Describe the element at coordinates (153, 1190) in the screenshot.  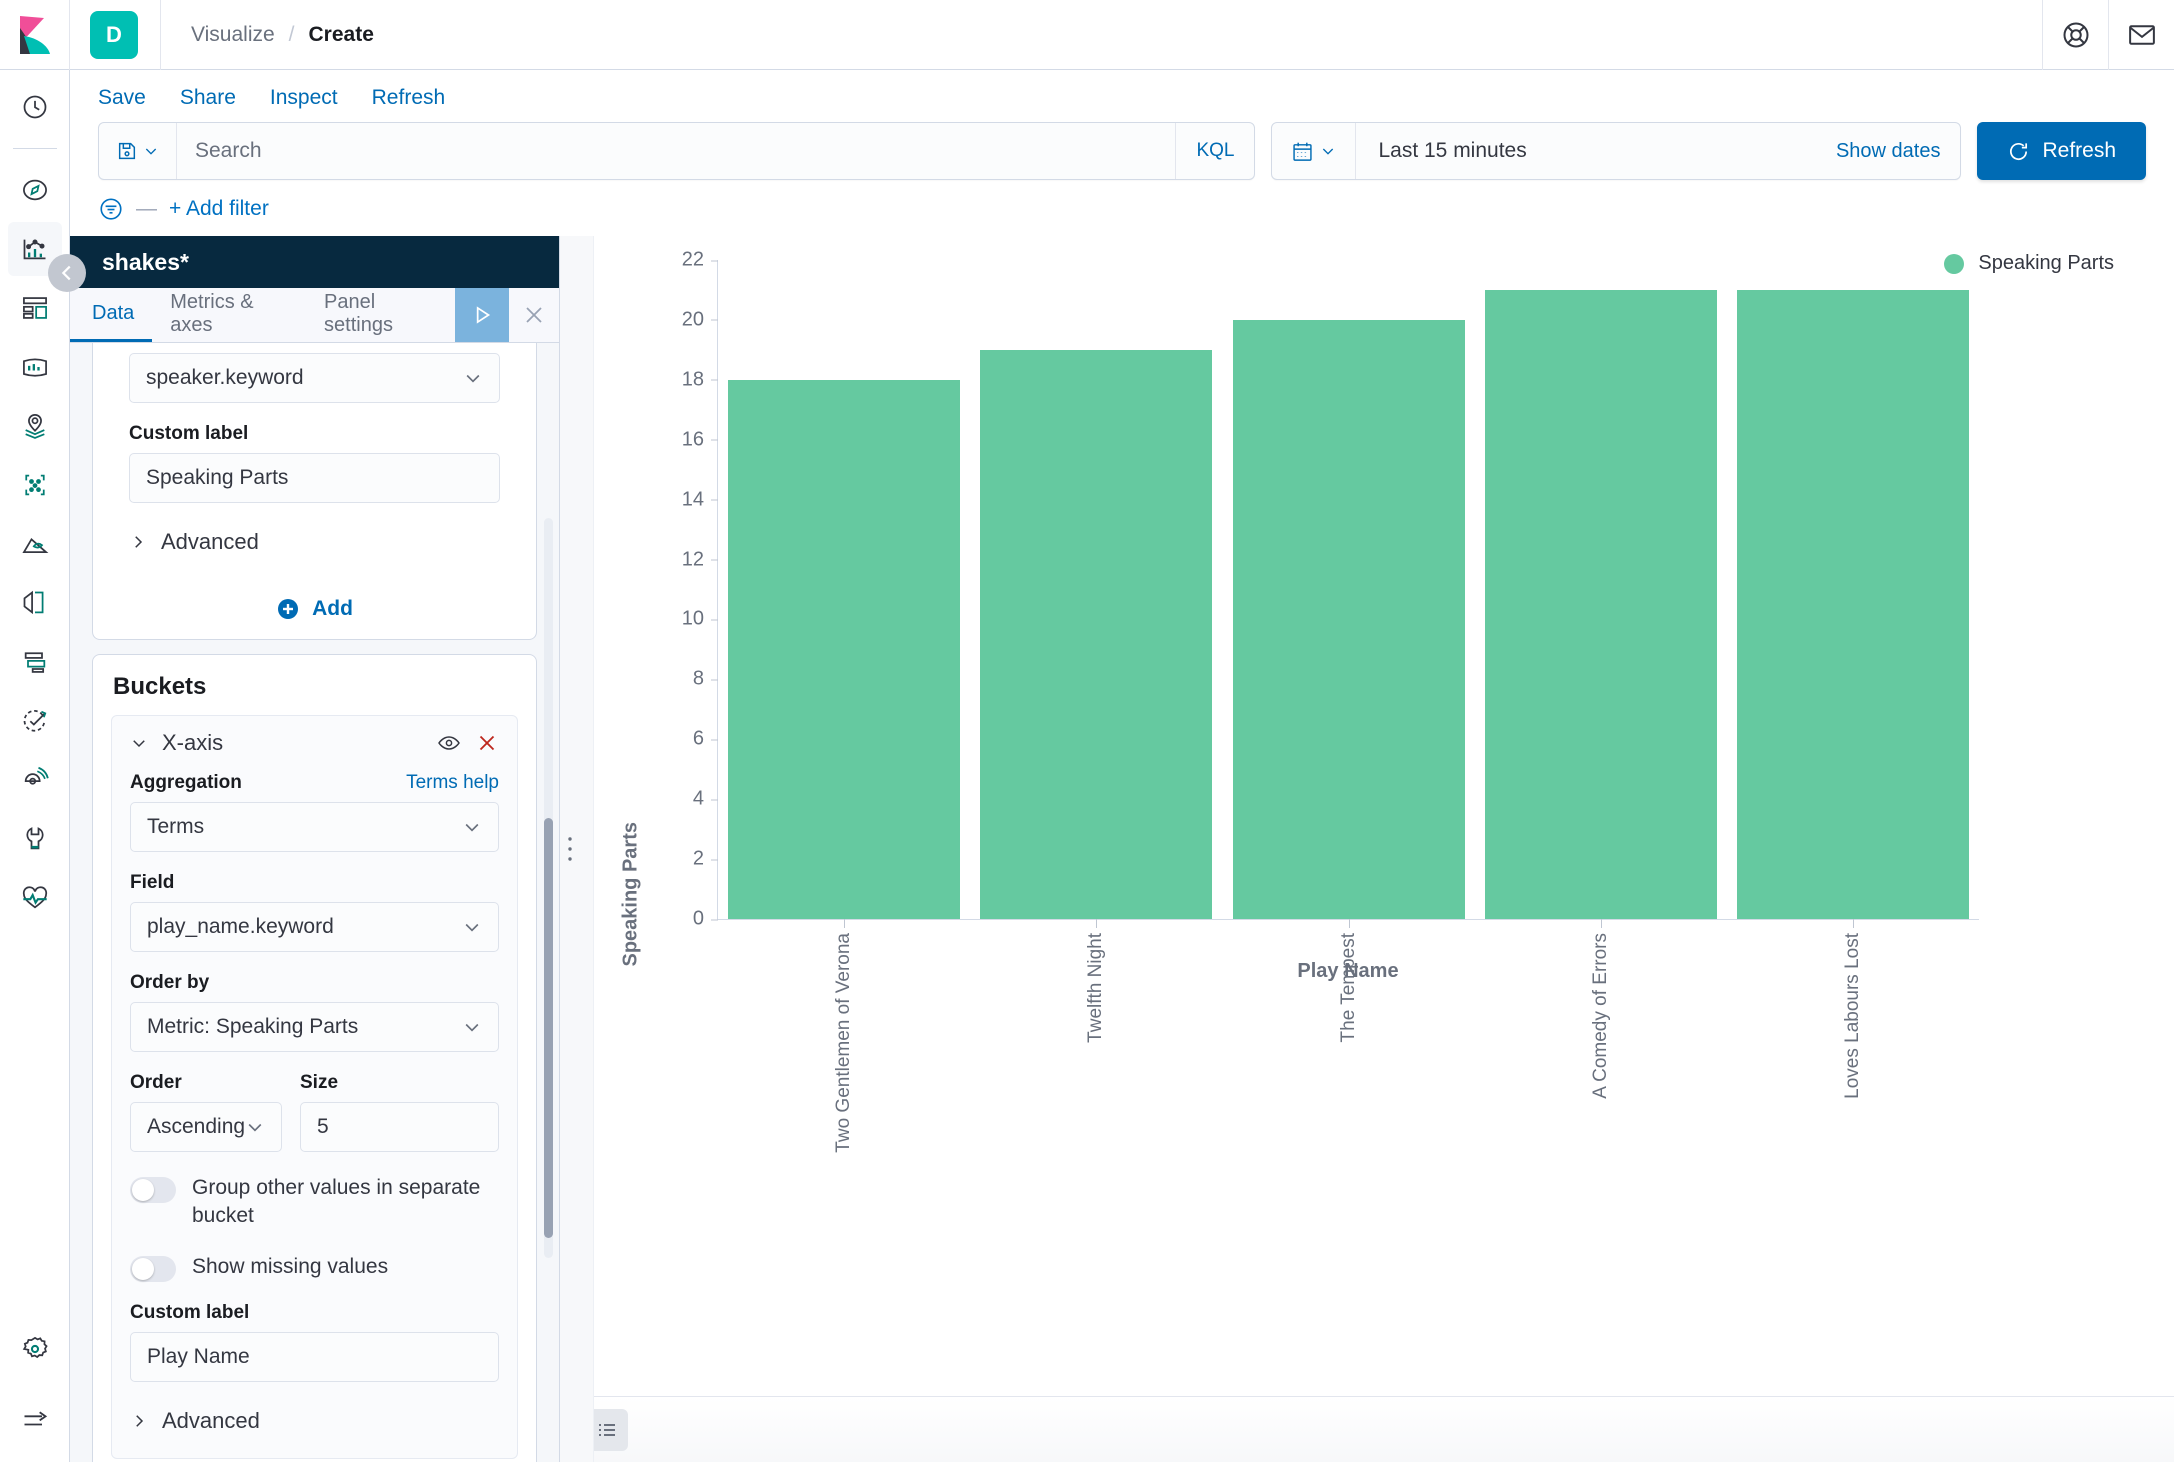
I see `group-other-values-toggle` at that location.